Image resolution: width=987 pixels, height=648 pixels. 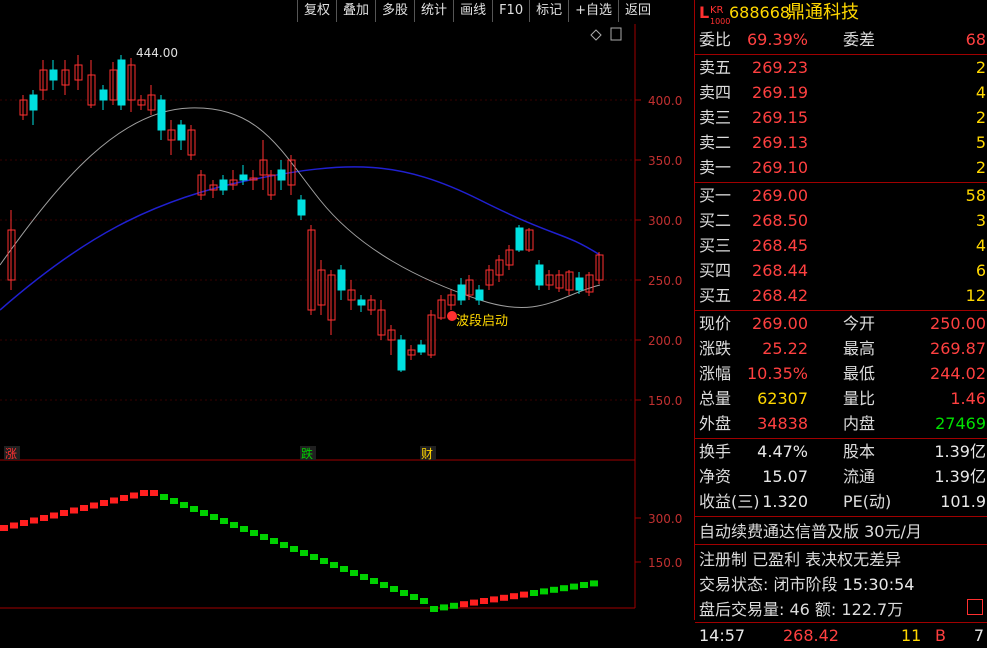 I want to click on bid-row: 买一 269.00 58, so click(x=841, y=196).